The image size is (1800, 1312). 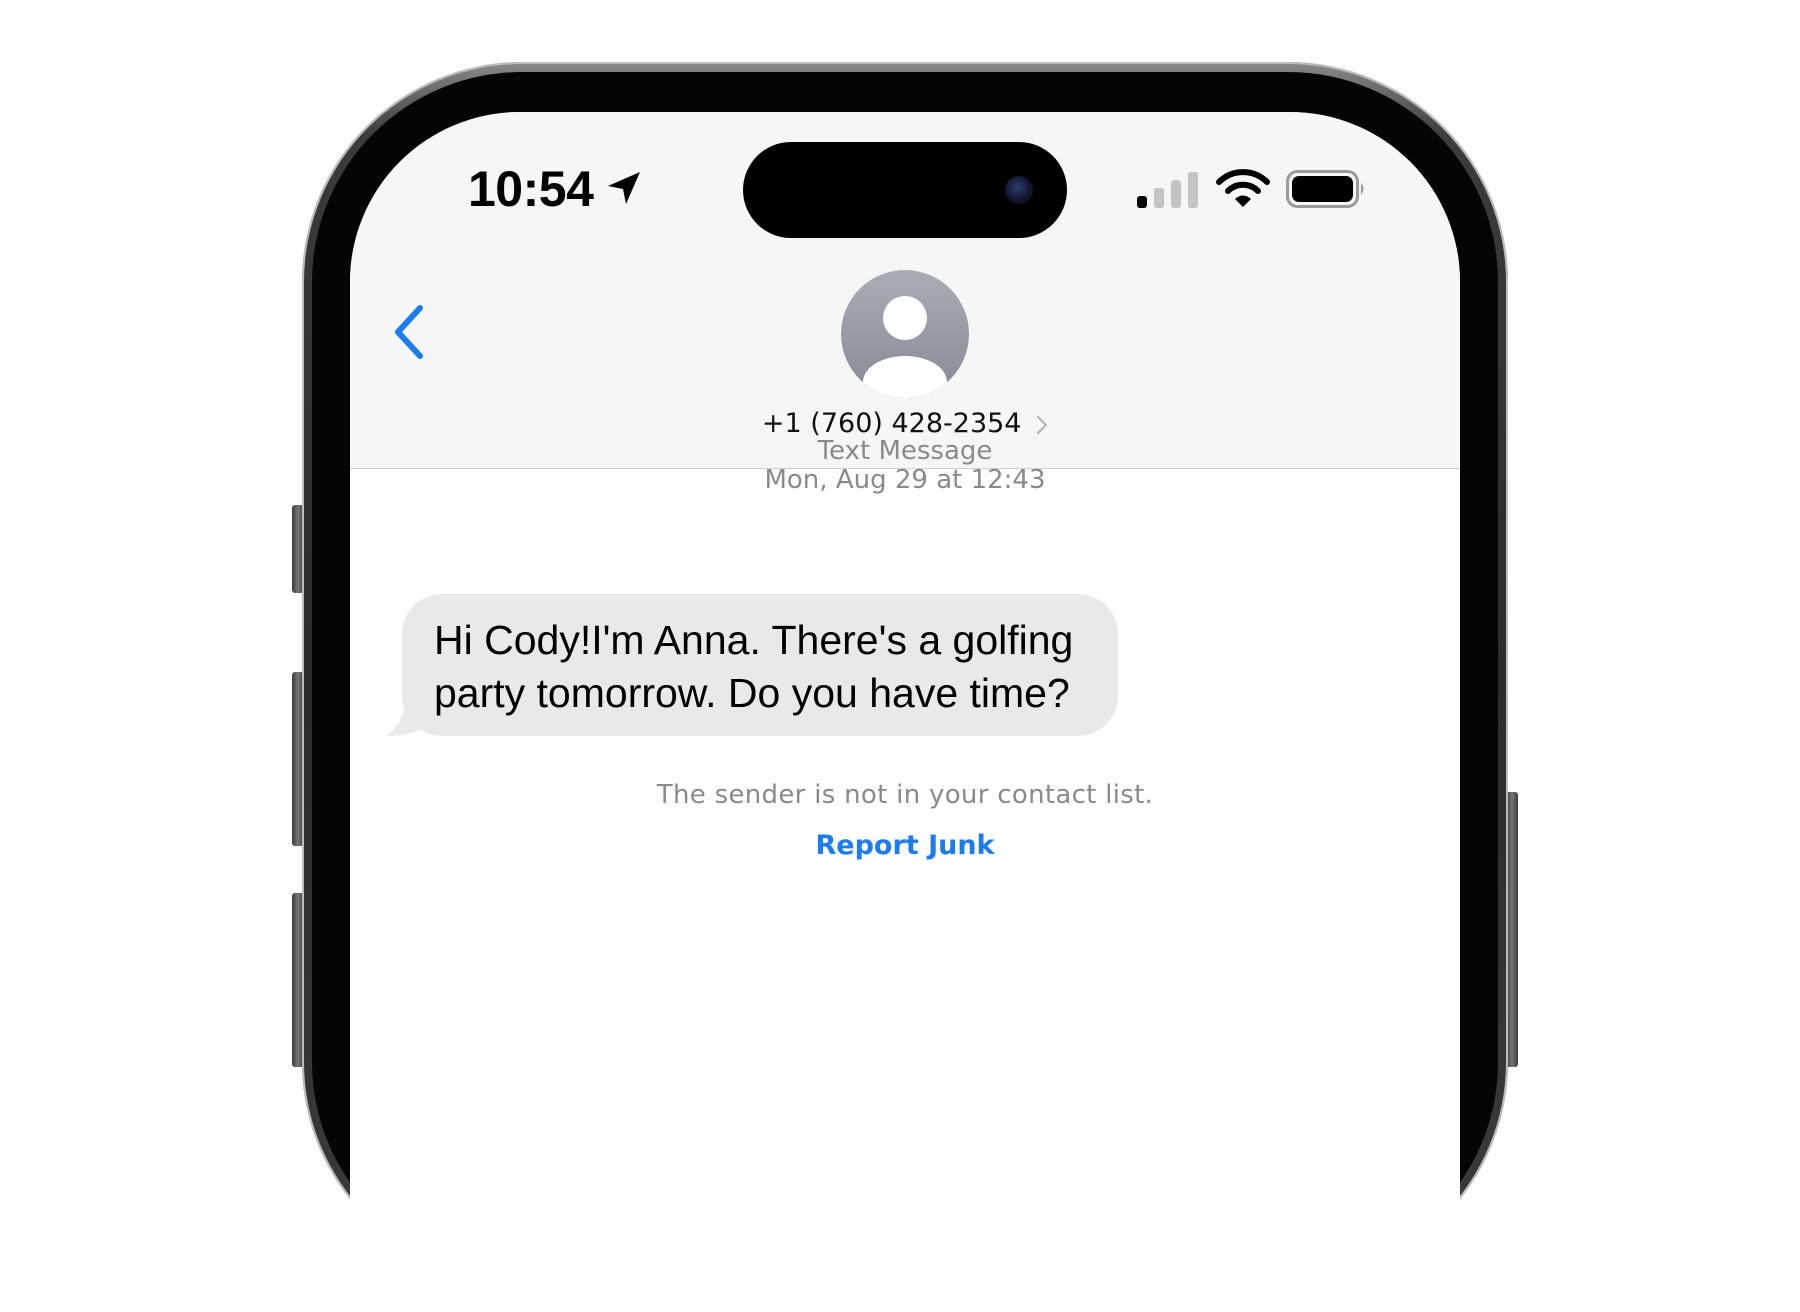 What do you see at coordinates (905, 347) in the screenshot?
I see `avatar-glyph` at bounding box center [905, 347].